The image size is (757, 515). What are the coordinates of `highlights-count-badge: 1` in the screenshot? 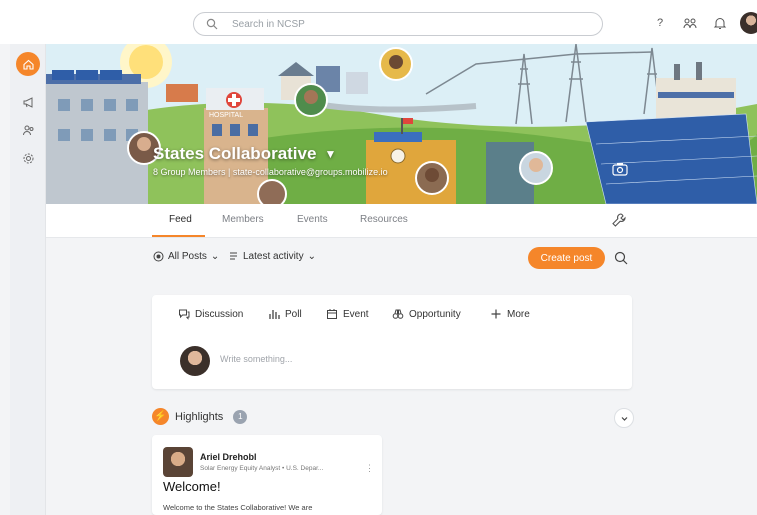 It's located at (240, 416).